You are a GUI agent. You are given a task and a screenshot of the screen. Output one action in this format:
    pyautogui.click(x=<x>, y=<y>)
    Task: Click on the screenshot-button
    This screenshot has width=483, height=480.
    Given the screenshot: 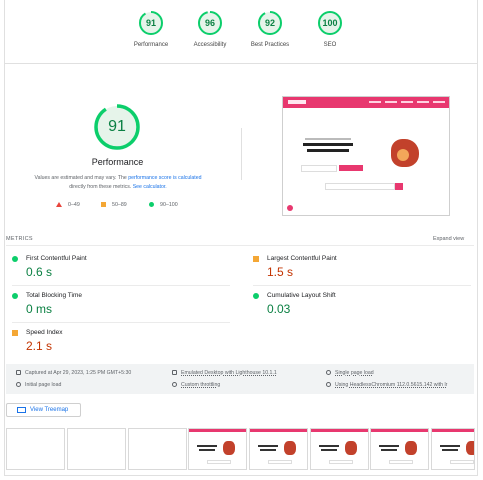 What is the action you would take?
    pyautogui.click(x=351, y=168)
    